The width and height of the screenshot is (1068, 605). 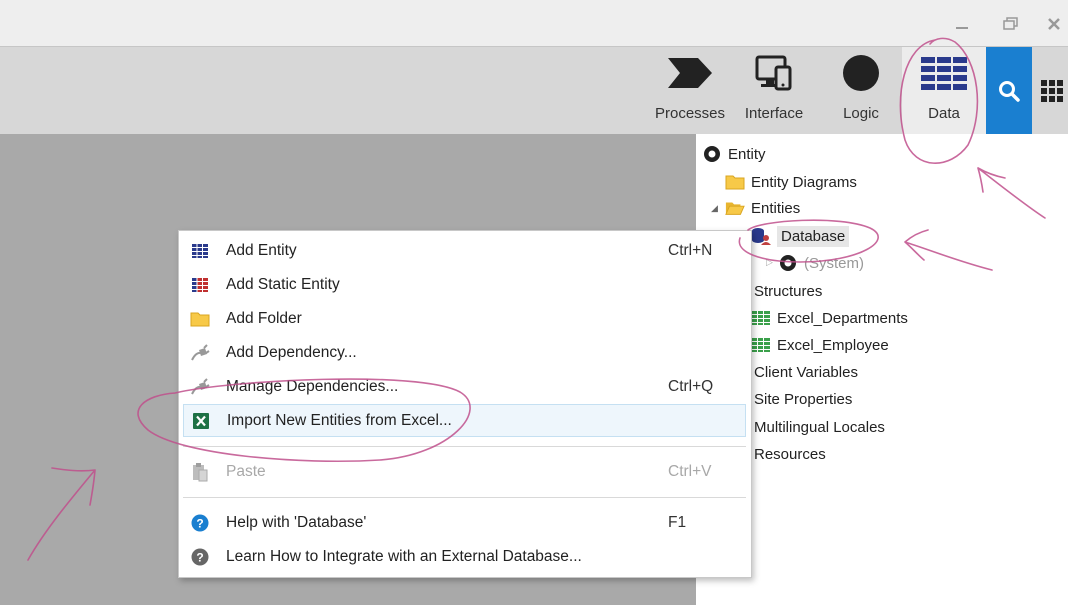 What do you see at coordinates (200, 471) in the screenshot?
I see `paste-icon` at bounding box center [200, 471].